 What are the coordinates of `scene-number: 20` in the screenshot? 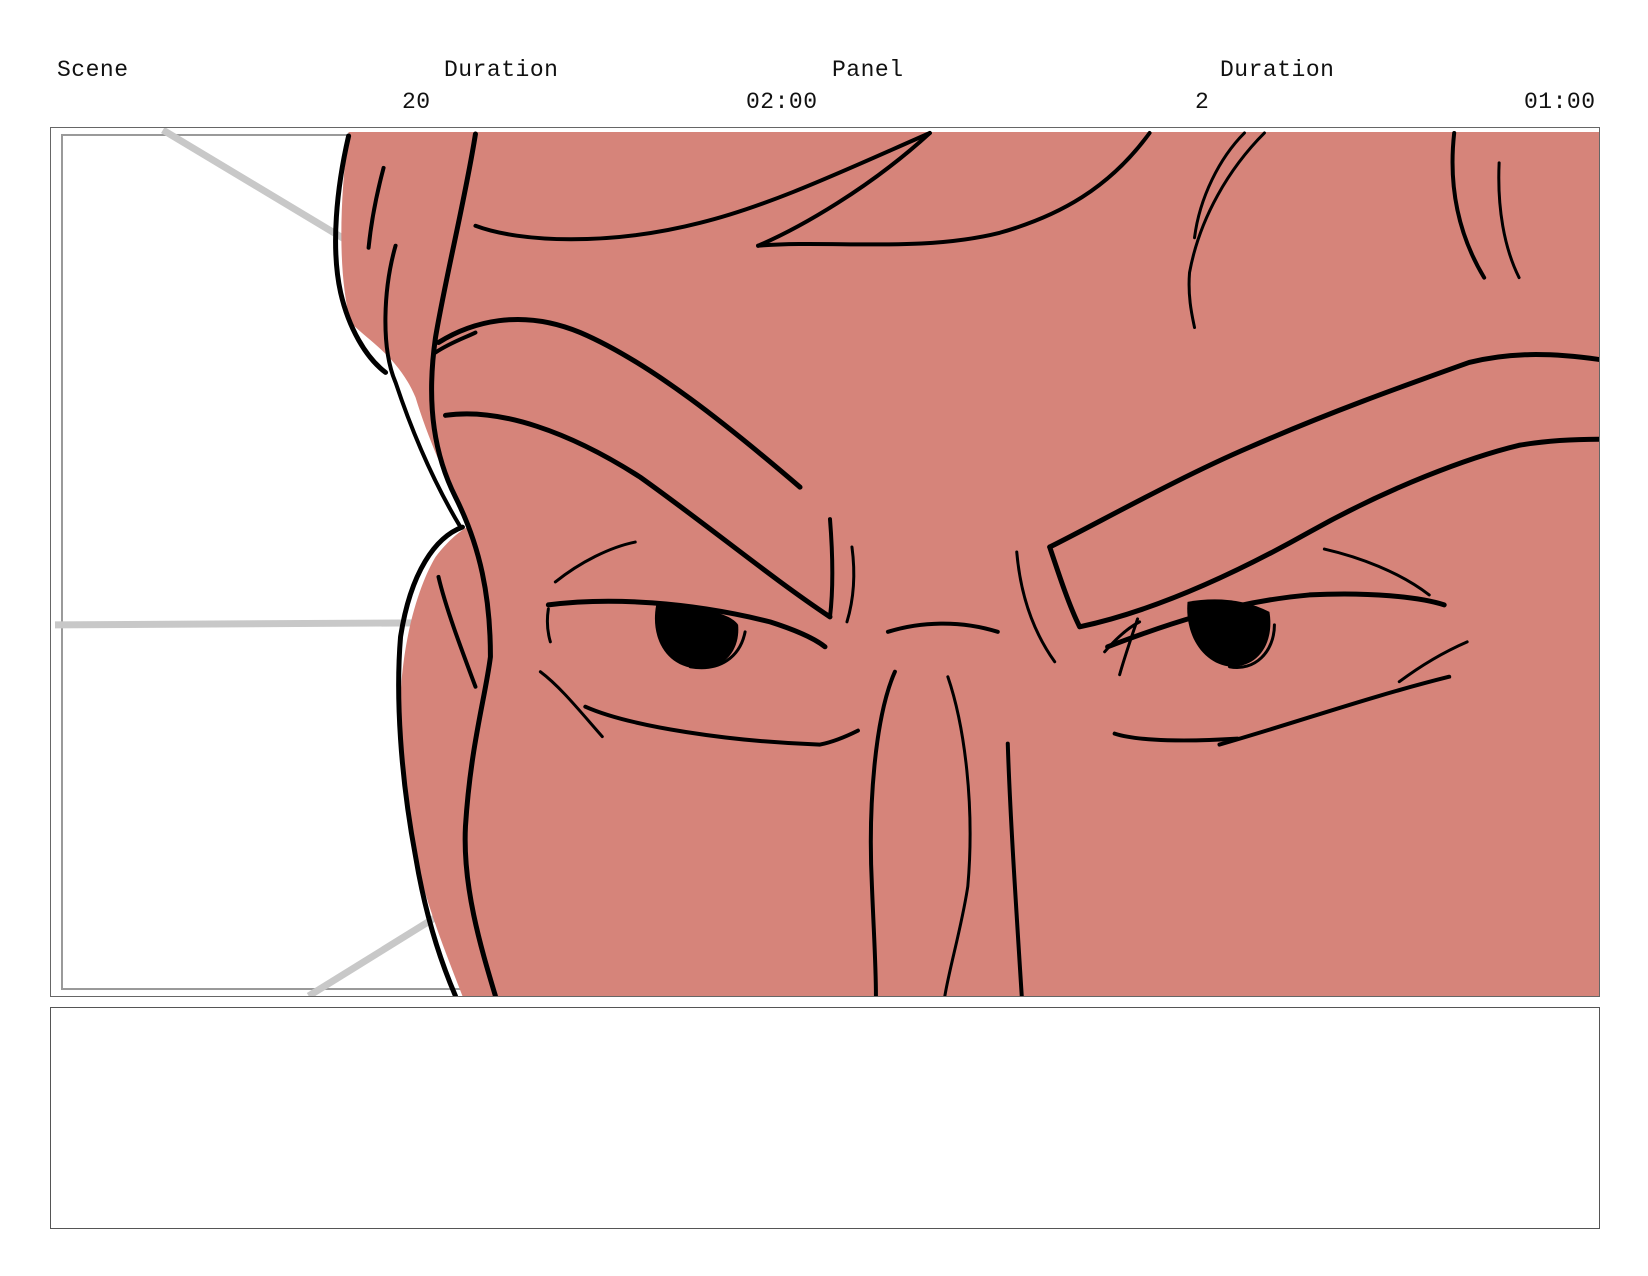 It's located at (416, 102).